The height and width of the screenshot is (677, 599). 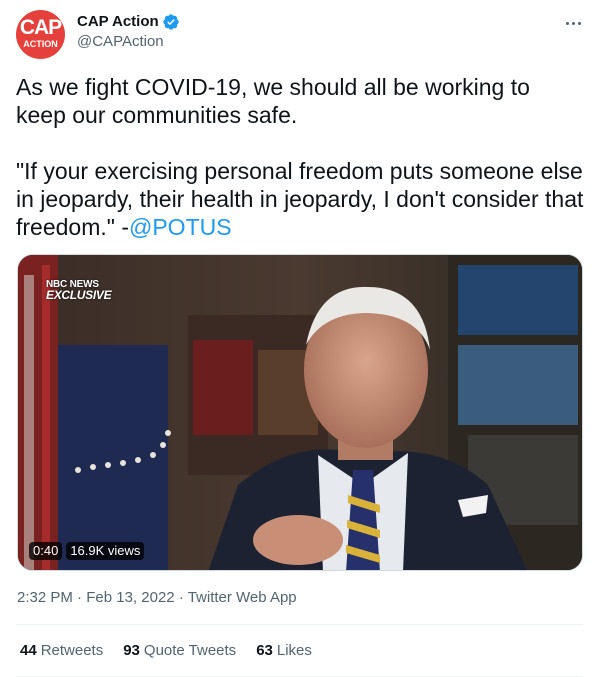 I want to click on tweet-stats: 44 Retweets 93 Quote Tweets 63 Likes, so click(x=176, y=651).